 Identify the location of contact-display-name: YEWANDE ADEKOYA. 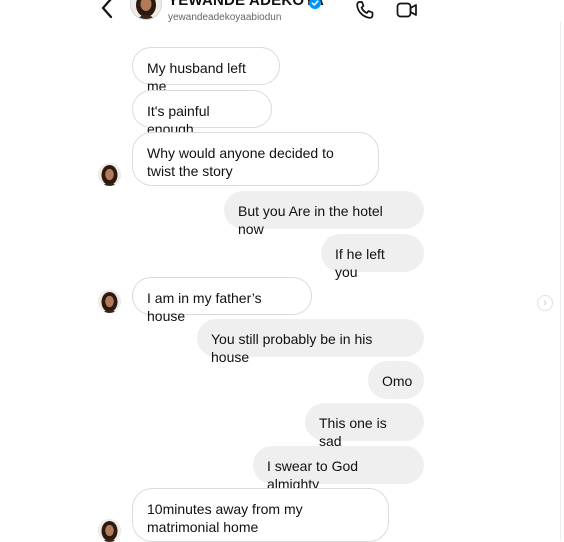
(246, 4).